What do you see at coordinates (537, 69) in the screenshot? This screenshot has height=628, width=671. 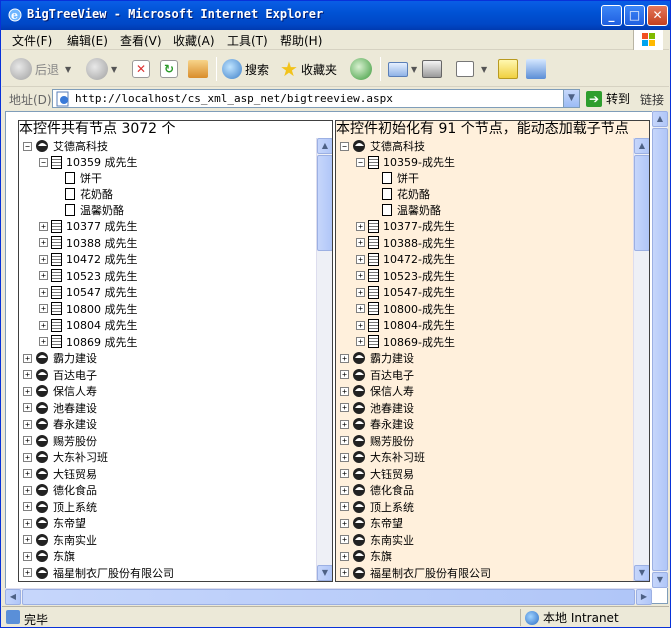 I see `messenger-button` at bounding box center [537, 69].